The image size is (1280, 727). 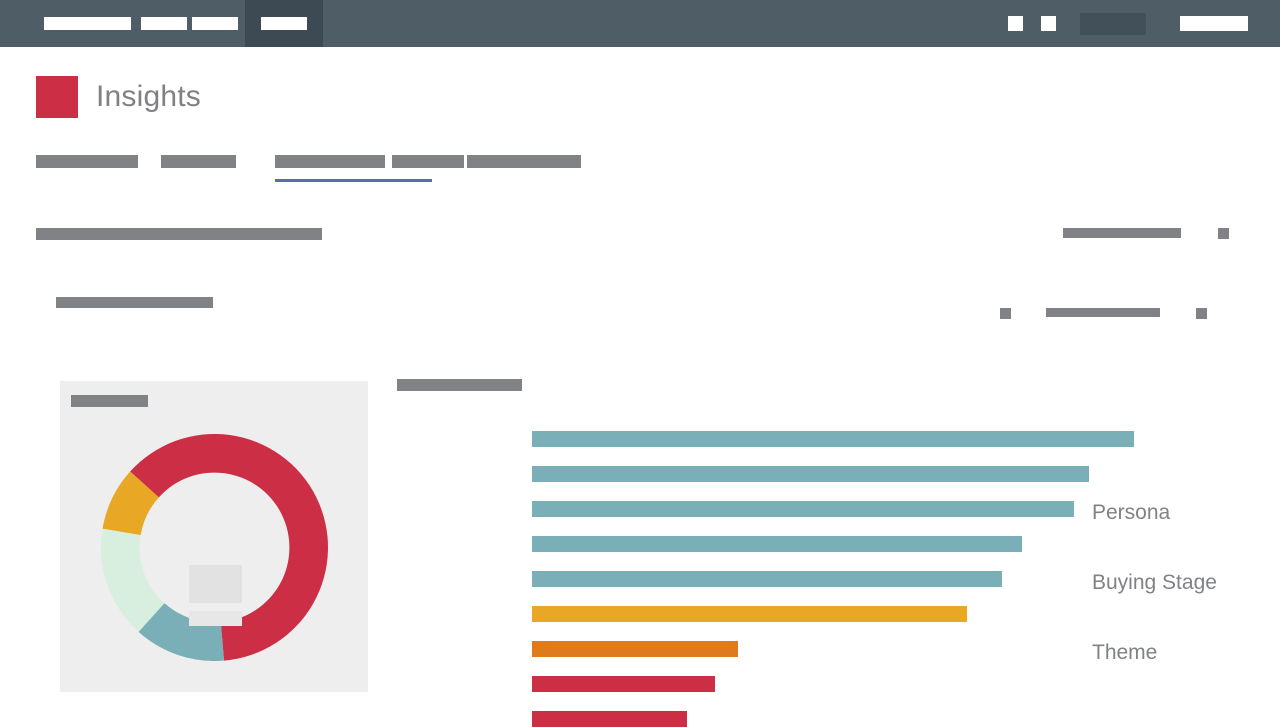 What do you see at coordinates (1113, 23) in the screenshot?
I see `topbar-pill` at bounding box center [1113, 23].